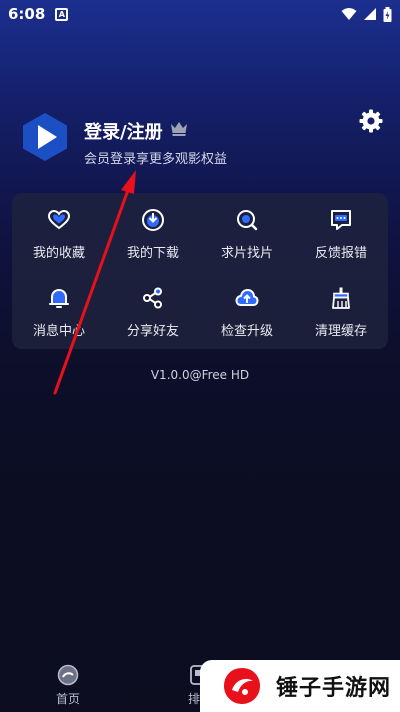 This screenshot has width=400, height=712. I want to click on menu-item-feedback: 反馈报错, so click(341, 232).